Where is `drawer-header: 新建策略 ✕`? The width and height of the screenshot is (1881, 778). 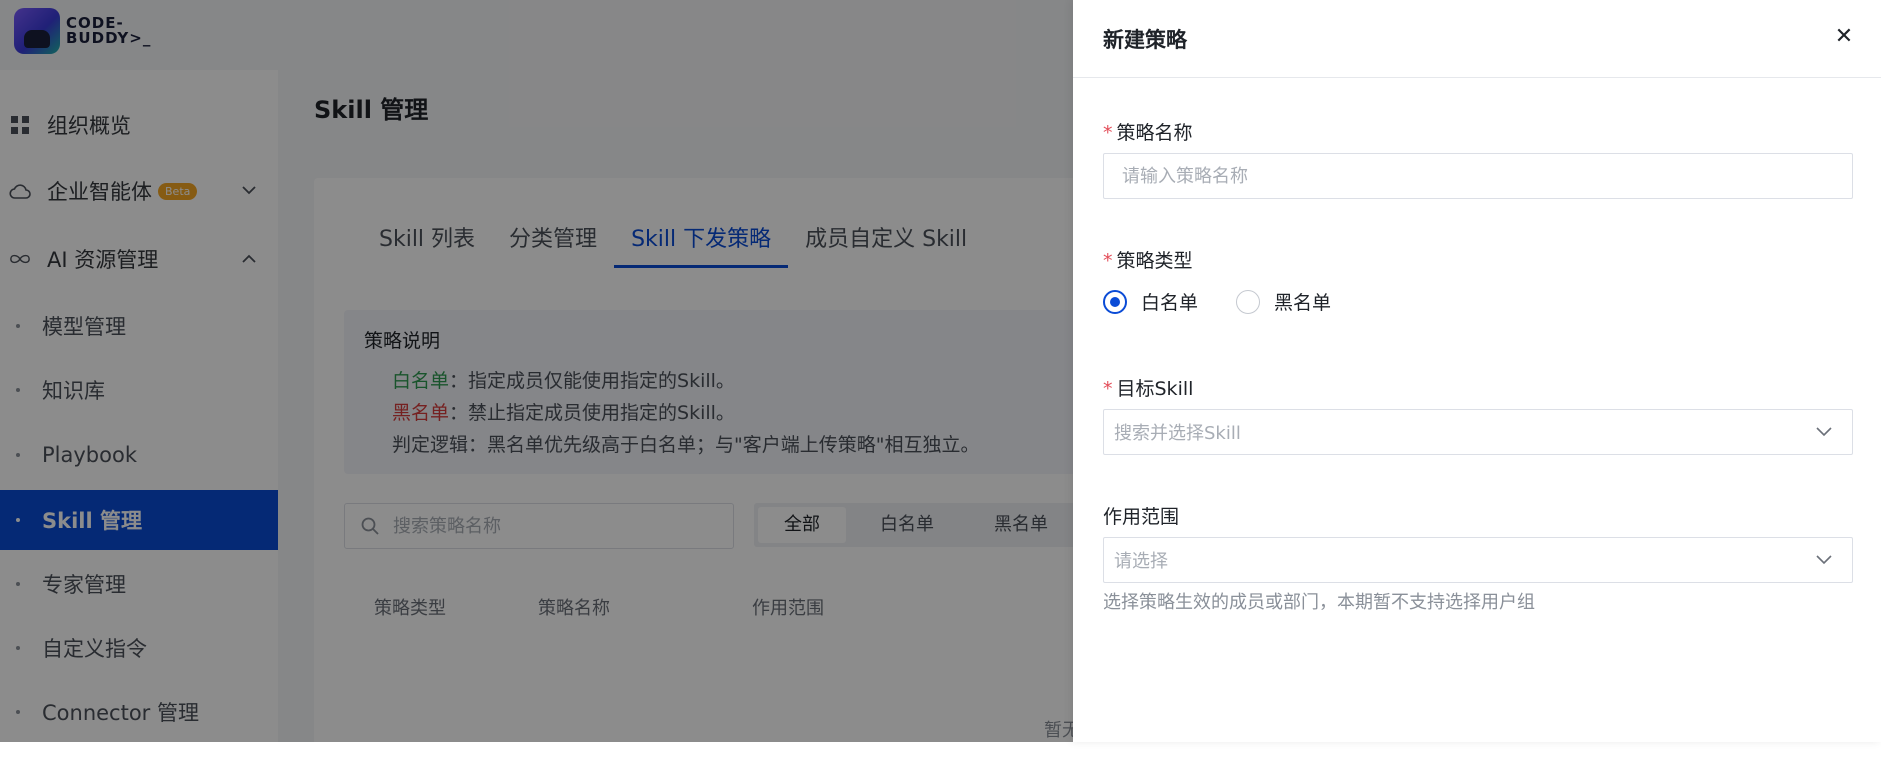
drawer-header: 新建策略 ✕ is located at coordinates (1477, 39).